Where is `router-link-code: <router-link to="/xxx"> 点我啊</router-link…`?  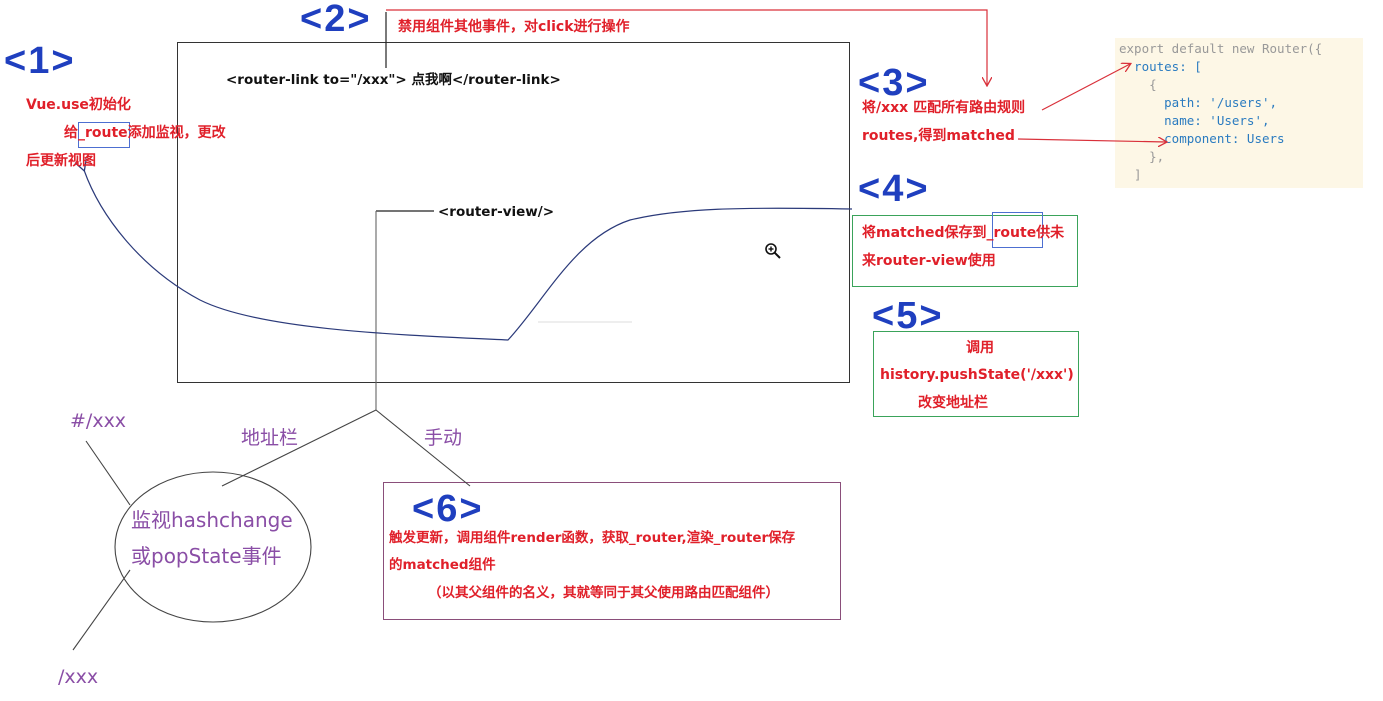
router-link-code: <router-link to="/xxx"> 点我啊</router-link… is located at coordinates (393, 80).